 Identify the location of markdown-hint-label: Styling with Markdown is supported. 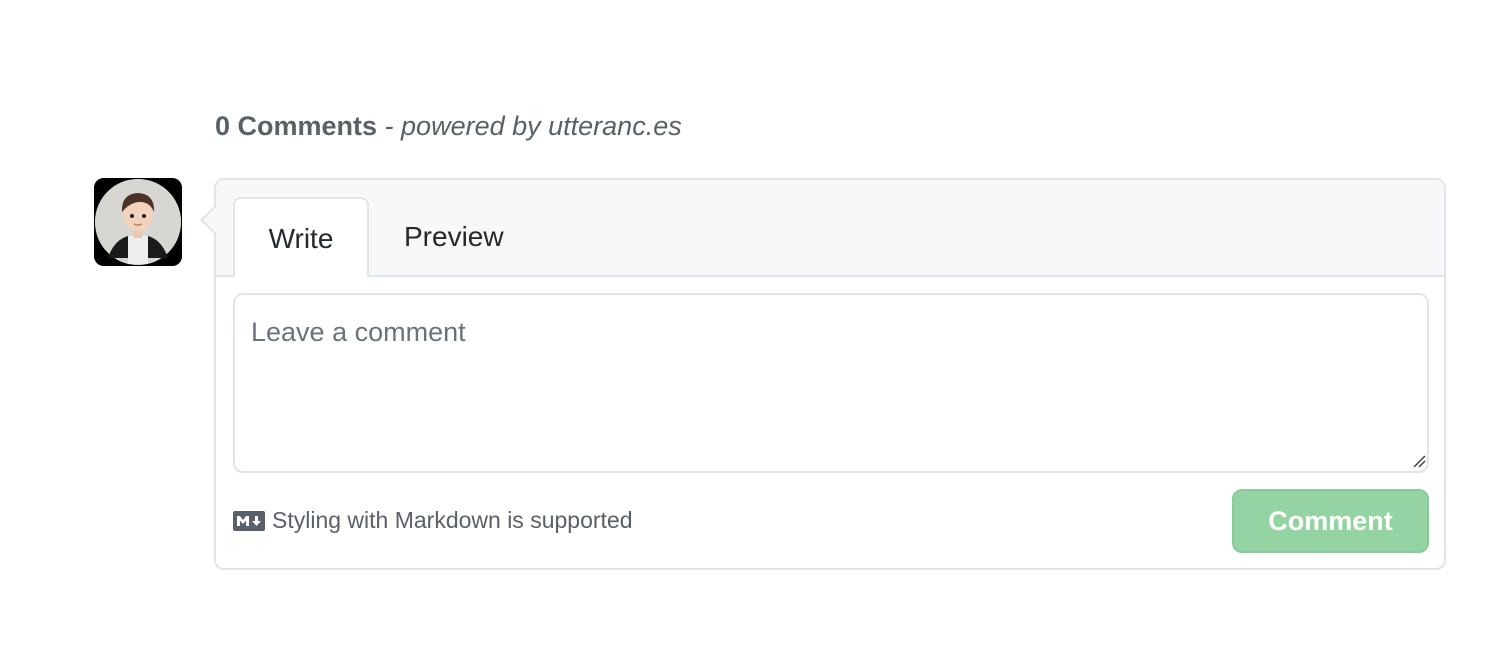
(452, 520).